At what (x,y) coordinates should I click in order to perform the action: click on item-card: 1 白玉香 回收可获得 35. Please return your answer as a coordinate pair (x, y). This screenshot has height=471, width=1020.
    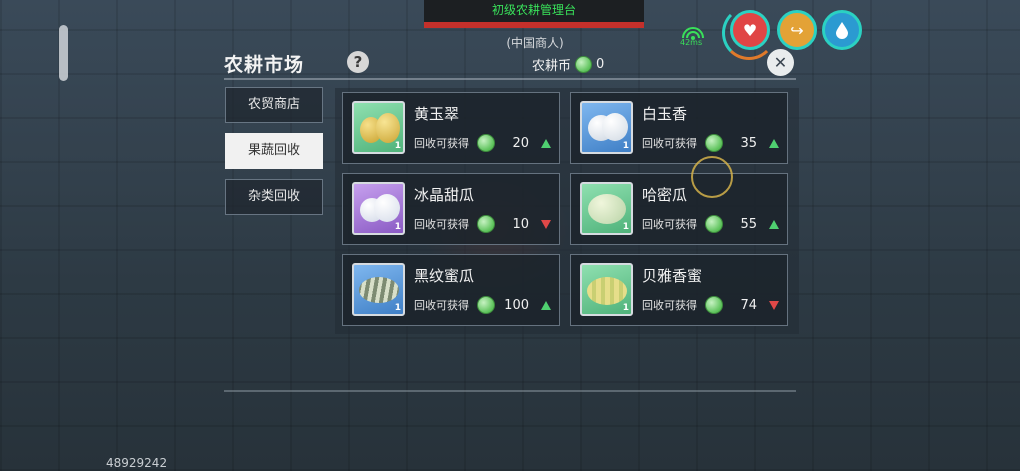
    Looking at the image, I should click on (679, 128).